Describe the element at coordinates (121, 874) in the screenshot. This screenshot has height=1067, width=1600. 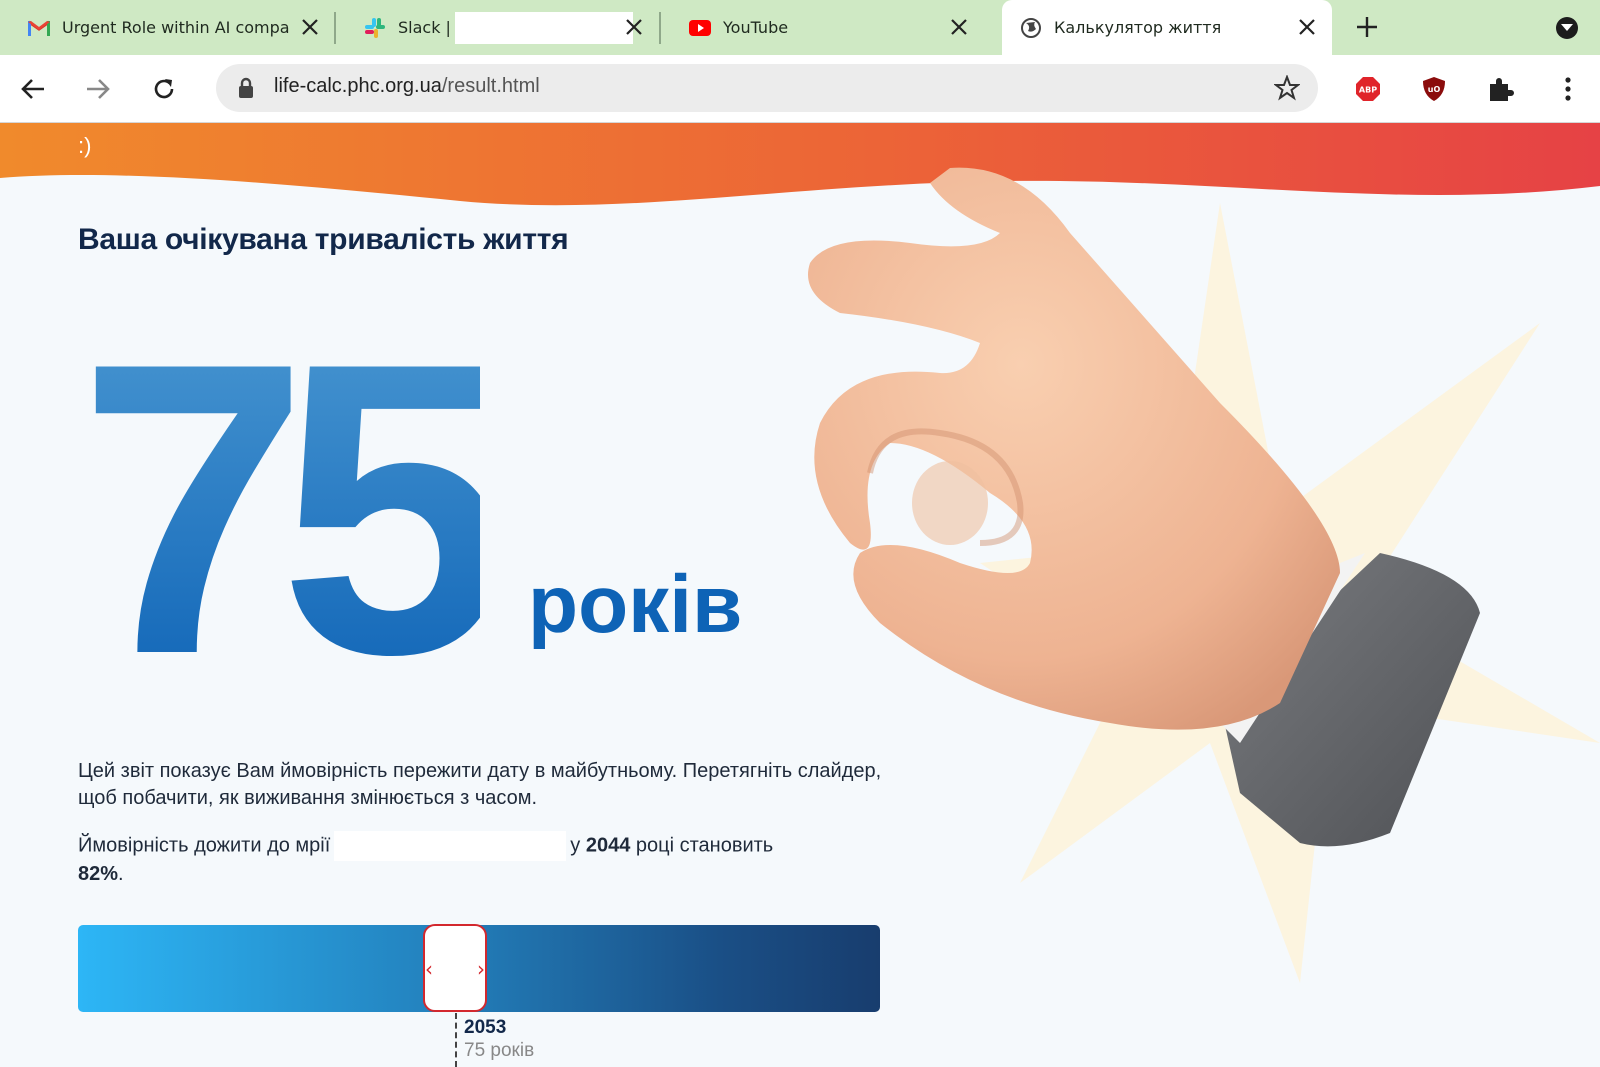
I see `probability-end: .` at that location.